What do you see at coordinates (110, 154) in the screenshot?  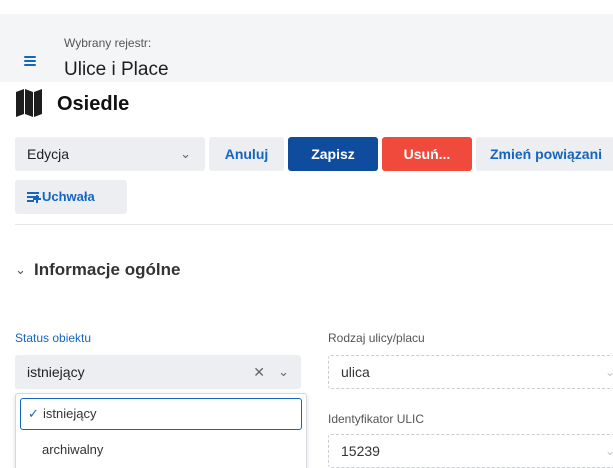 I see `mode-select: Edycja ⌄` at bounding box center [110, 154].